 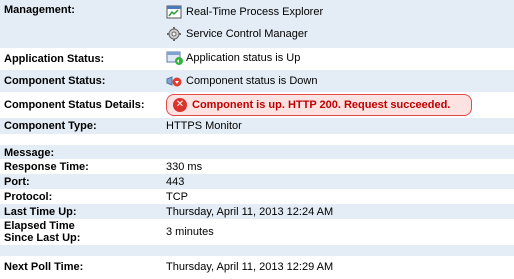 I want to click on process-explorer-link: Real-Time Process Explorer, so click(x=244, y=12).